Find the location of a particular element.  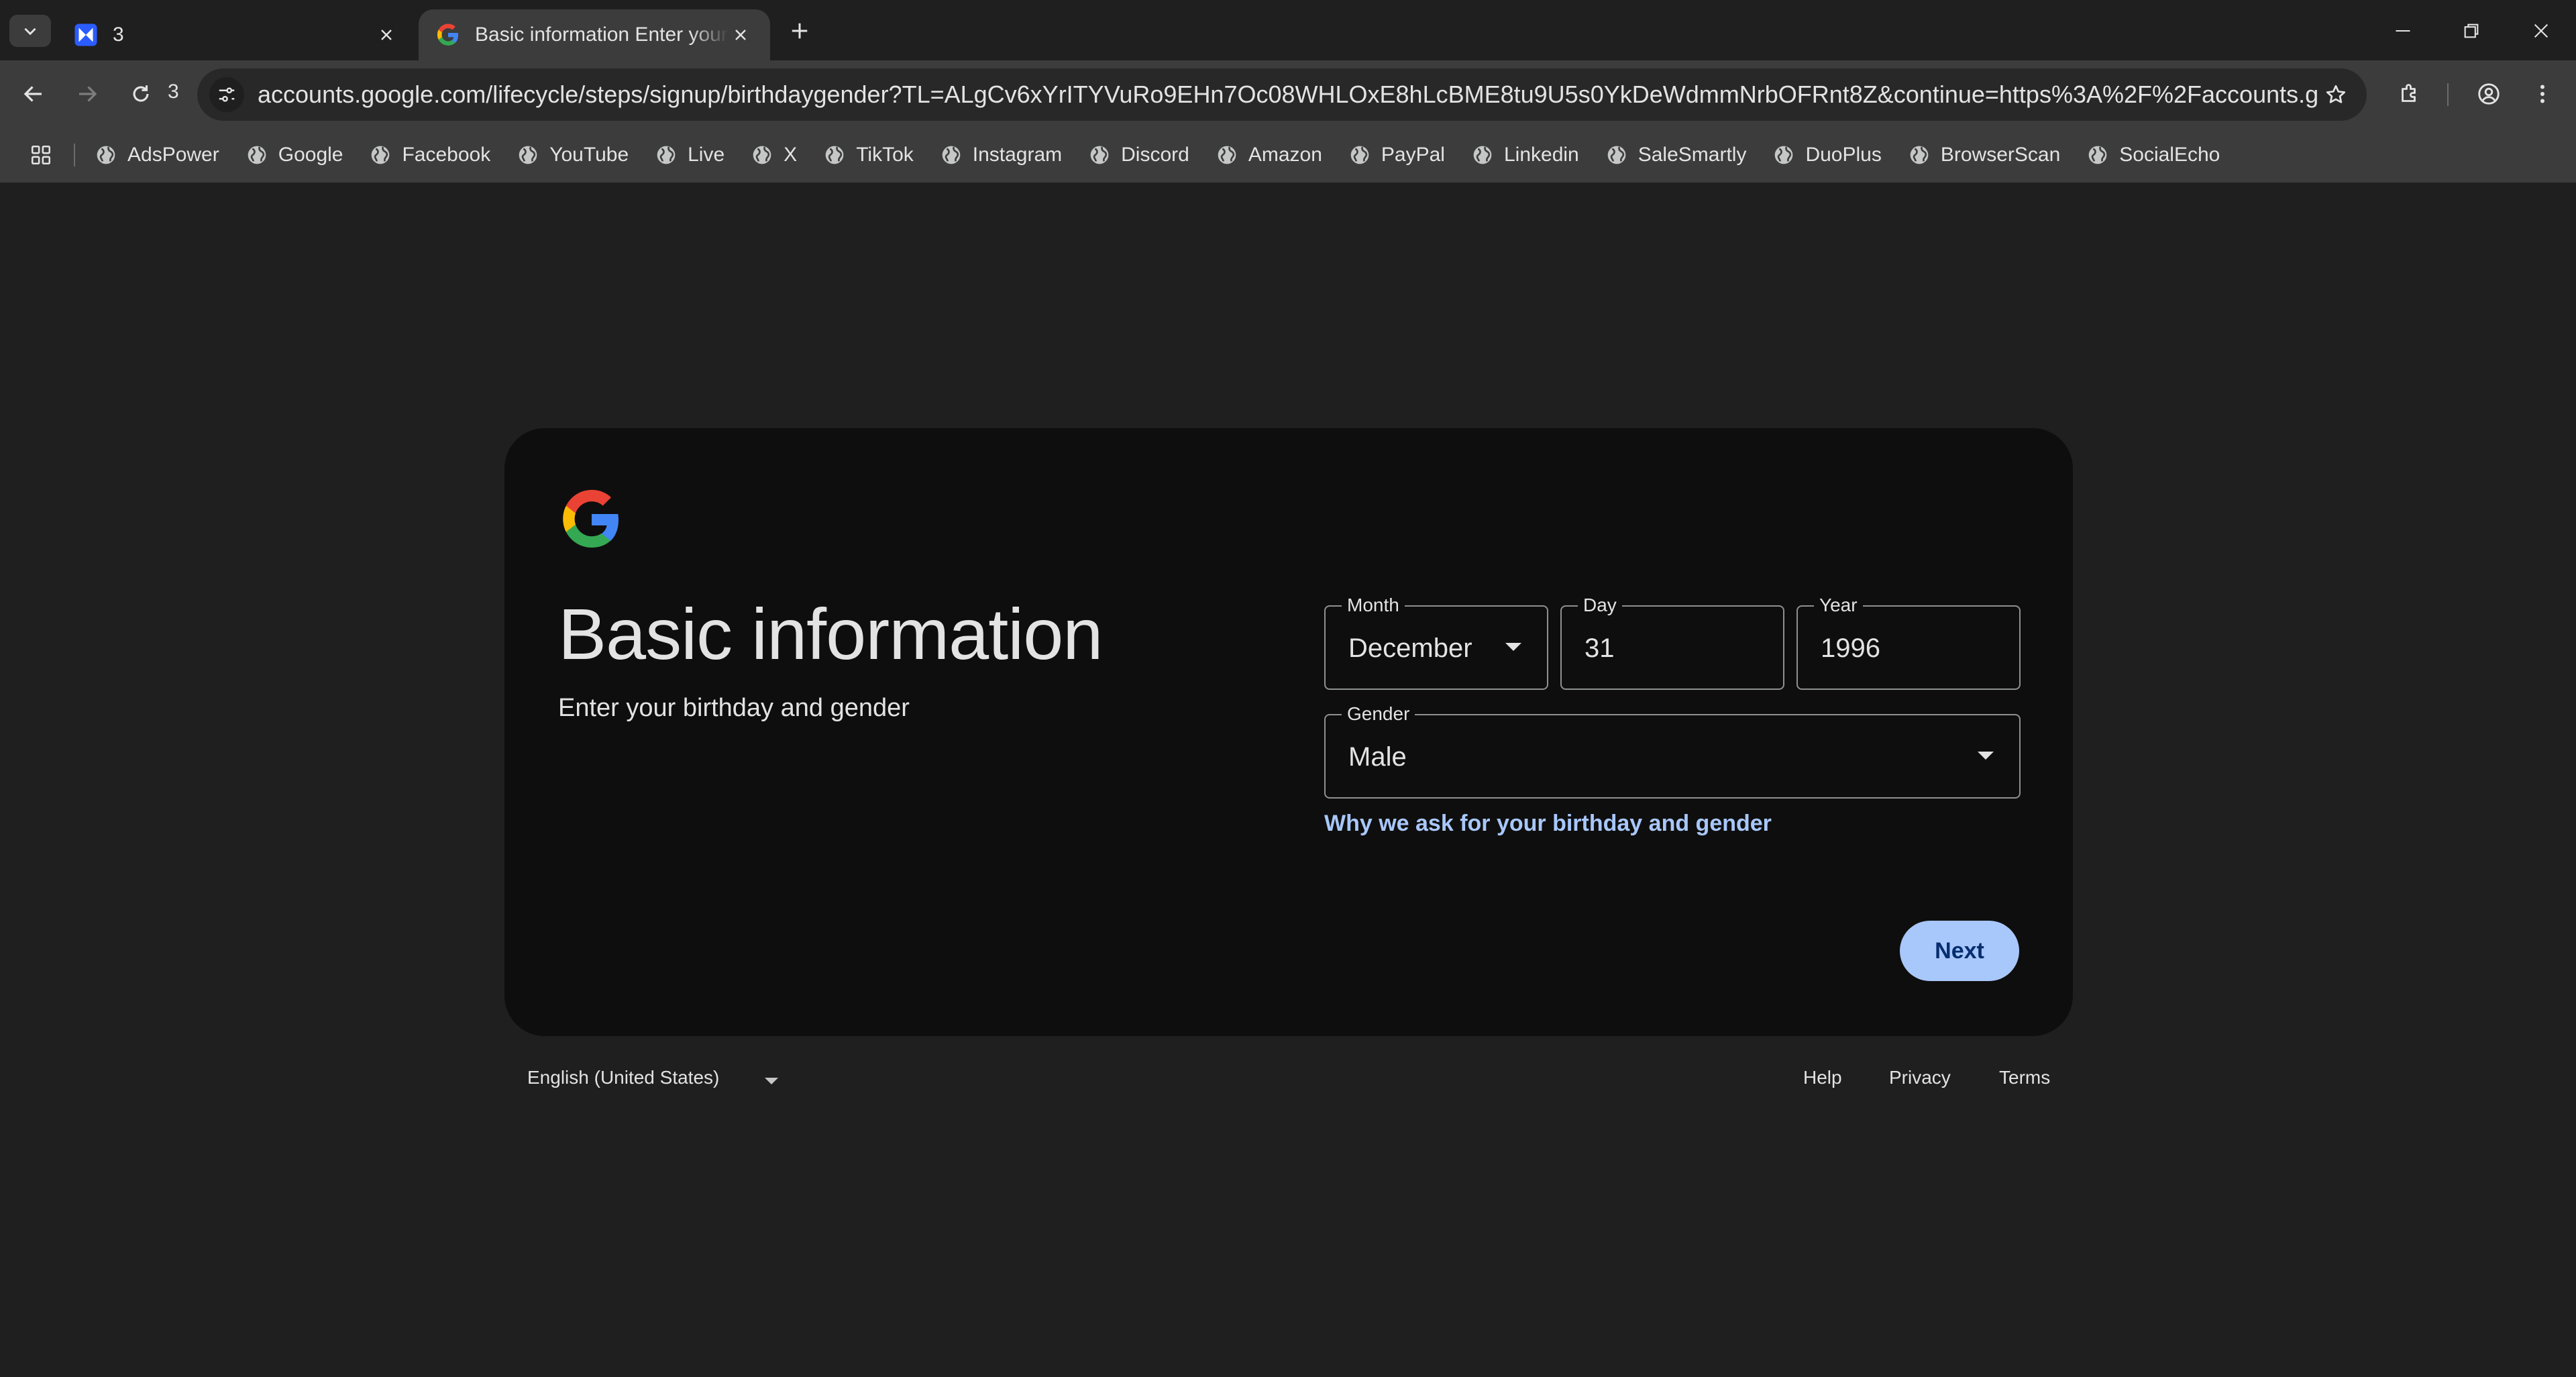

bookmark-browserscan: BrowserScan is located at coordinates (1984, 155).